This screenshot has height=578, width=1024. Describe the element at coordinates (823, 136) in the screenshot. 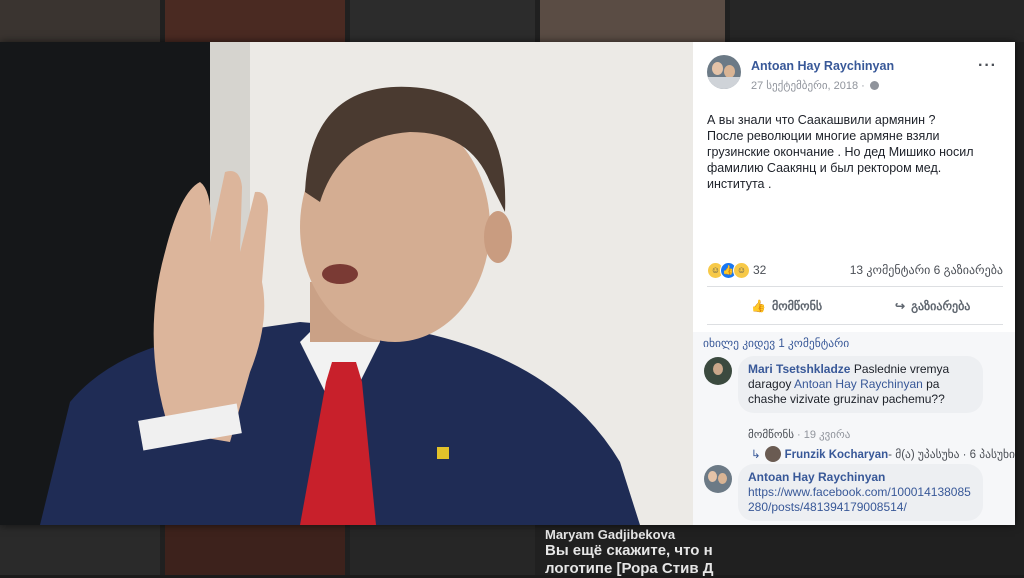

I see `post-text-line: После революции многие армяне взяли` at that location.